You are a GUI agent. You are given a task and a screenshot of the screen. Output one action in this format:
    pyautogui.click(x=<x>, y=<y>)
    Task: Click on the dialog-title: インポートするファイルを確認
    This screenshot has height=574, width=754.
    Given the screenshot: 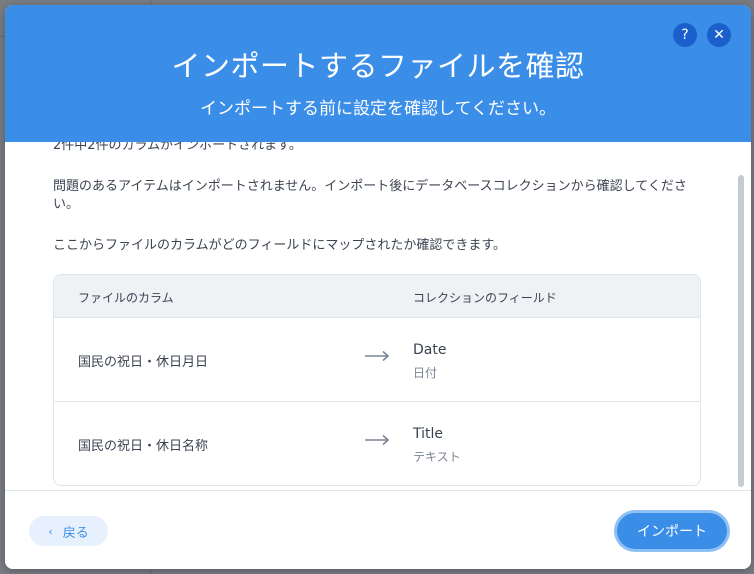 What is the action you would take?
    pyautogui.click(x=378, y=66)
    